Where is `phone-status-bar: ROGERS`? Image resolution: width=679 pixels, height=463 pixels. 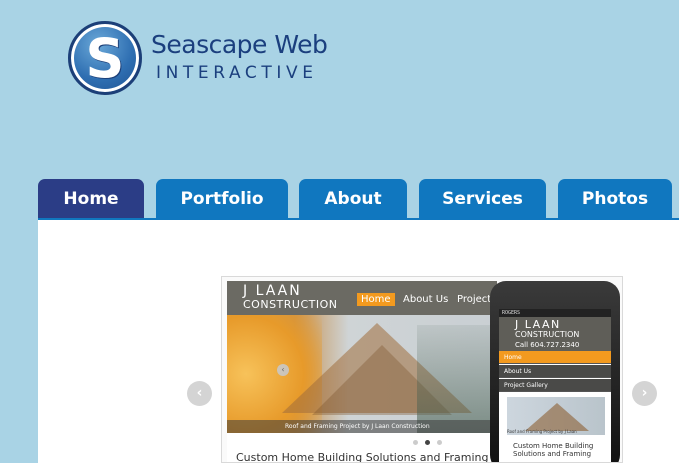
phone-status-bar: ROGERS is located at coordinates (555, 313).